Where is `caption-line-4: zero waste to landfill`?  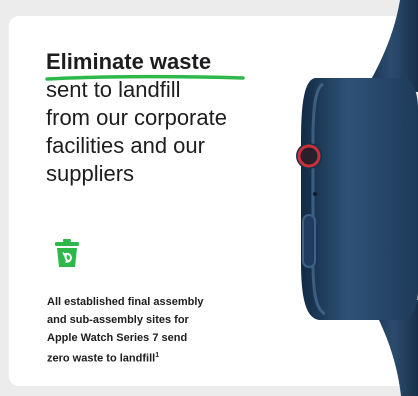 caption-line-4: zero waste to landfill is located at coordinates (101, 358).